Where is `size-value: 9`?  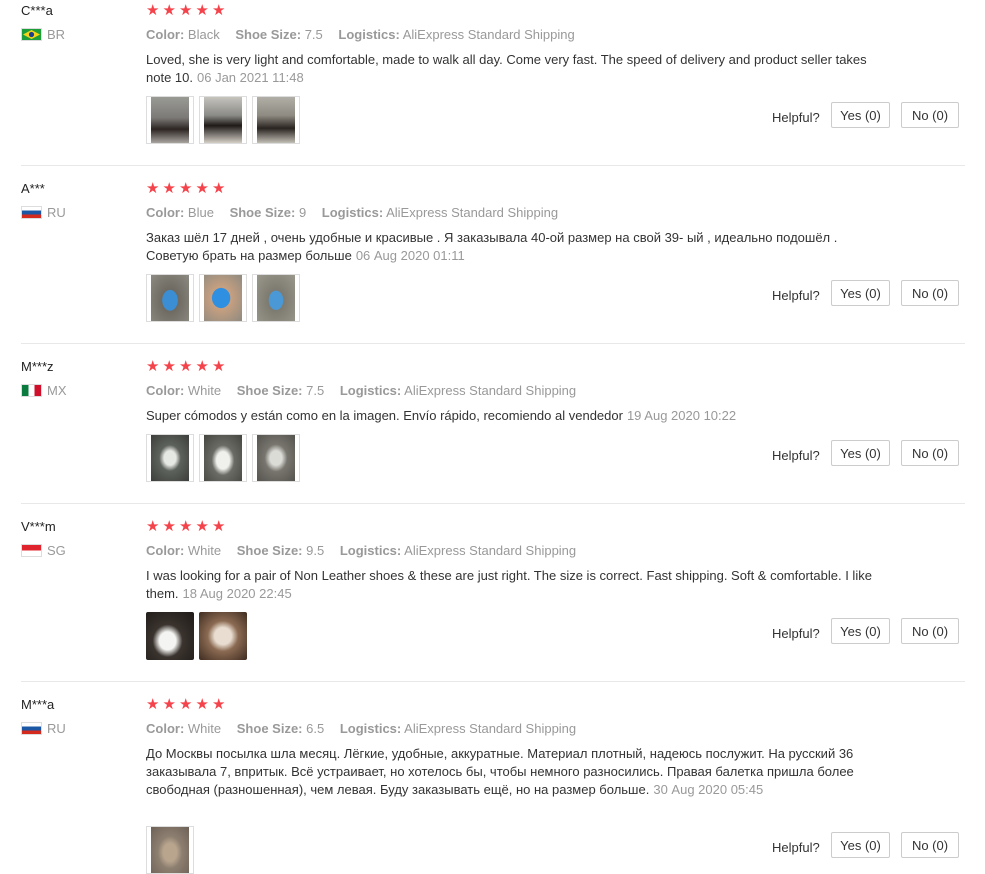 size-value: 9 is located at coordinates (302, 212).